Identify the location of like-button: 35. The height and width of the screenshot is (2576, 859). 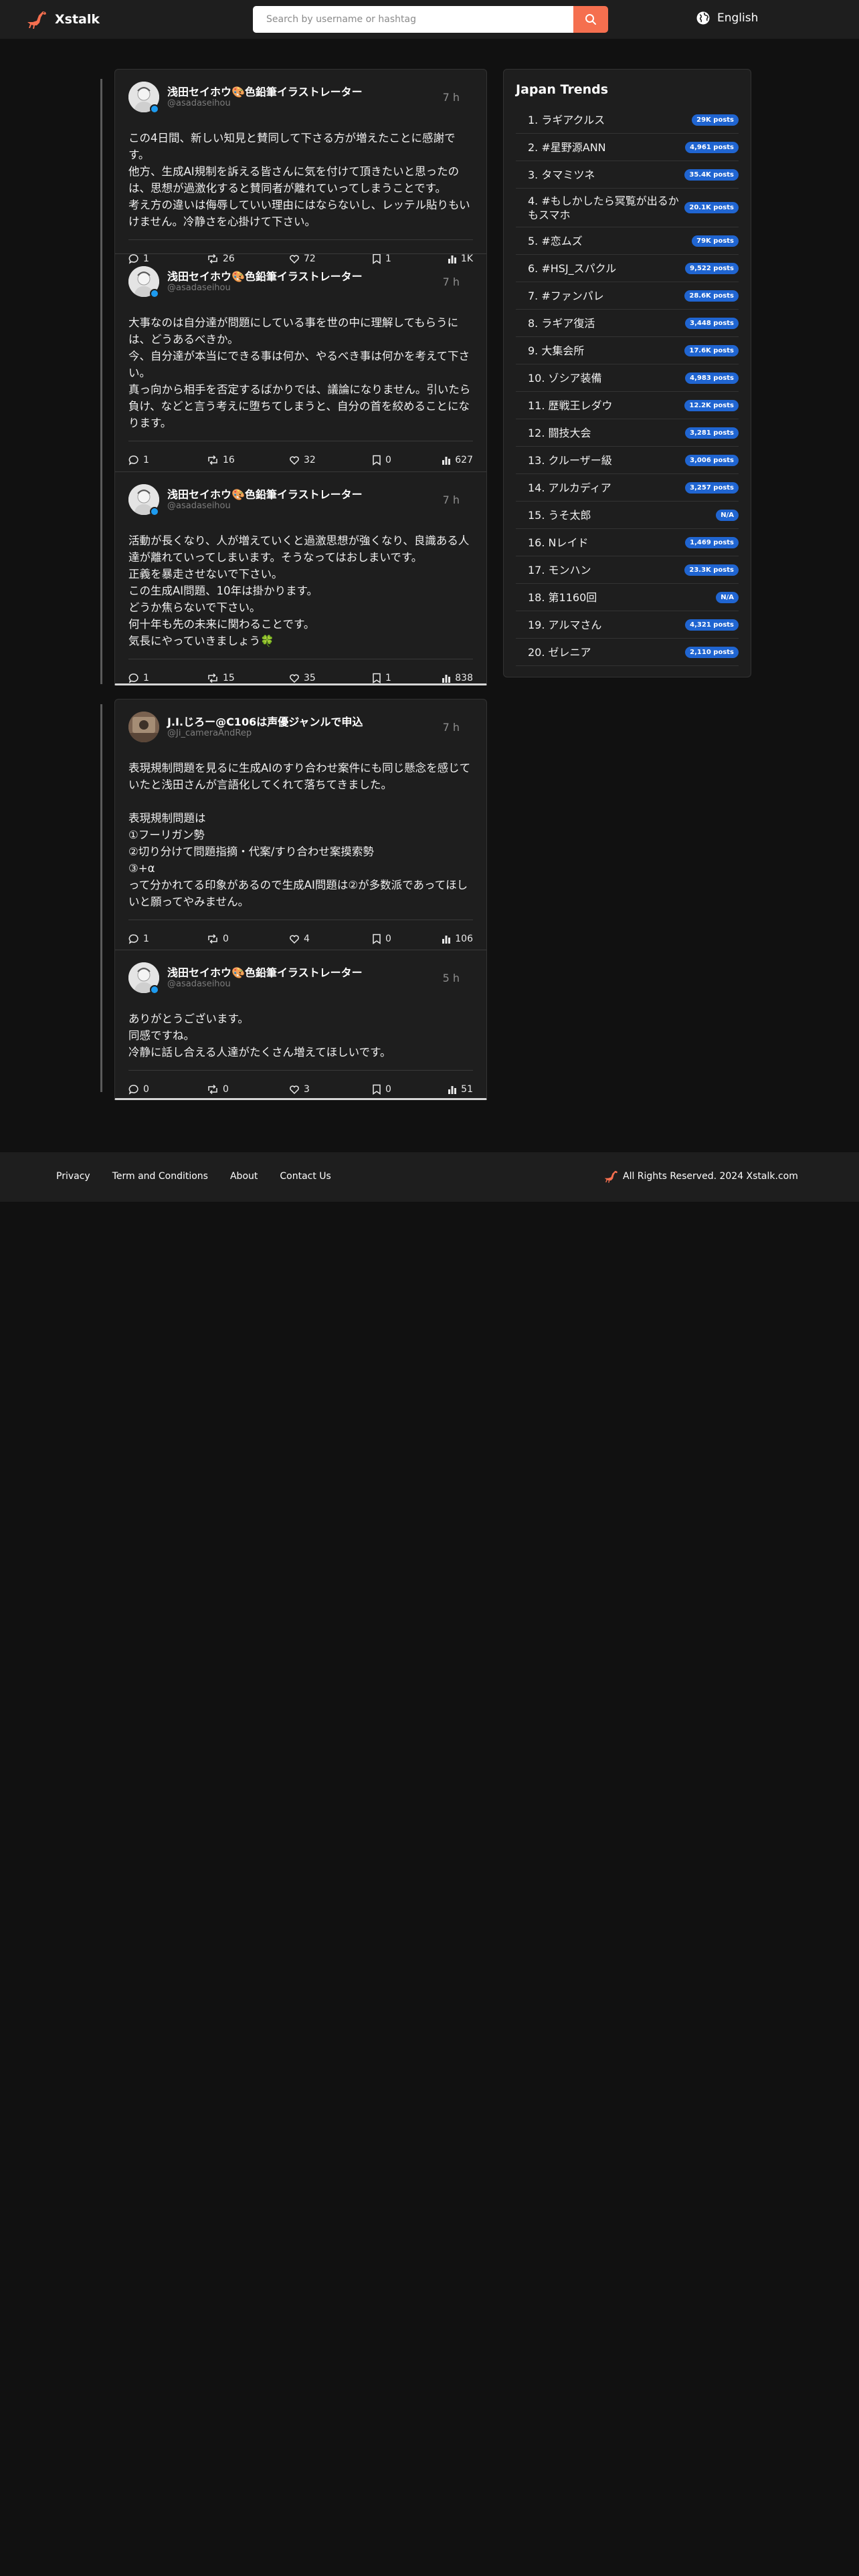
(302, 678).